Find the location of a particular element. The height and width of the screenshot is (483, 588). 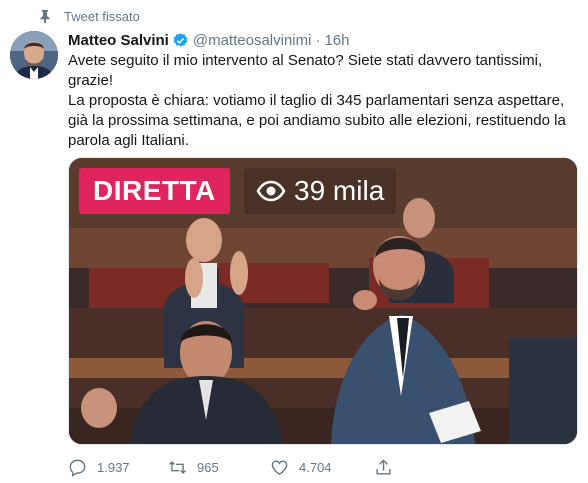

pinned-indicator: Tweet fissato is located at coordinates (89, 16).